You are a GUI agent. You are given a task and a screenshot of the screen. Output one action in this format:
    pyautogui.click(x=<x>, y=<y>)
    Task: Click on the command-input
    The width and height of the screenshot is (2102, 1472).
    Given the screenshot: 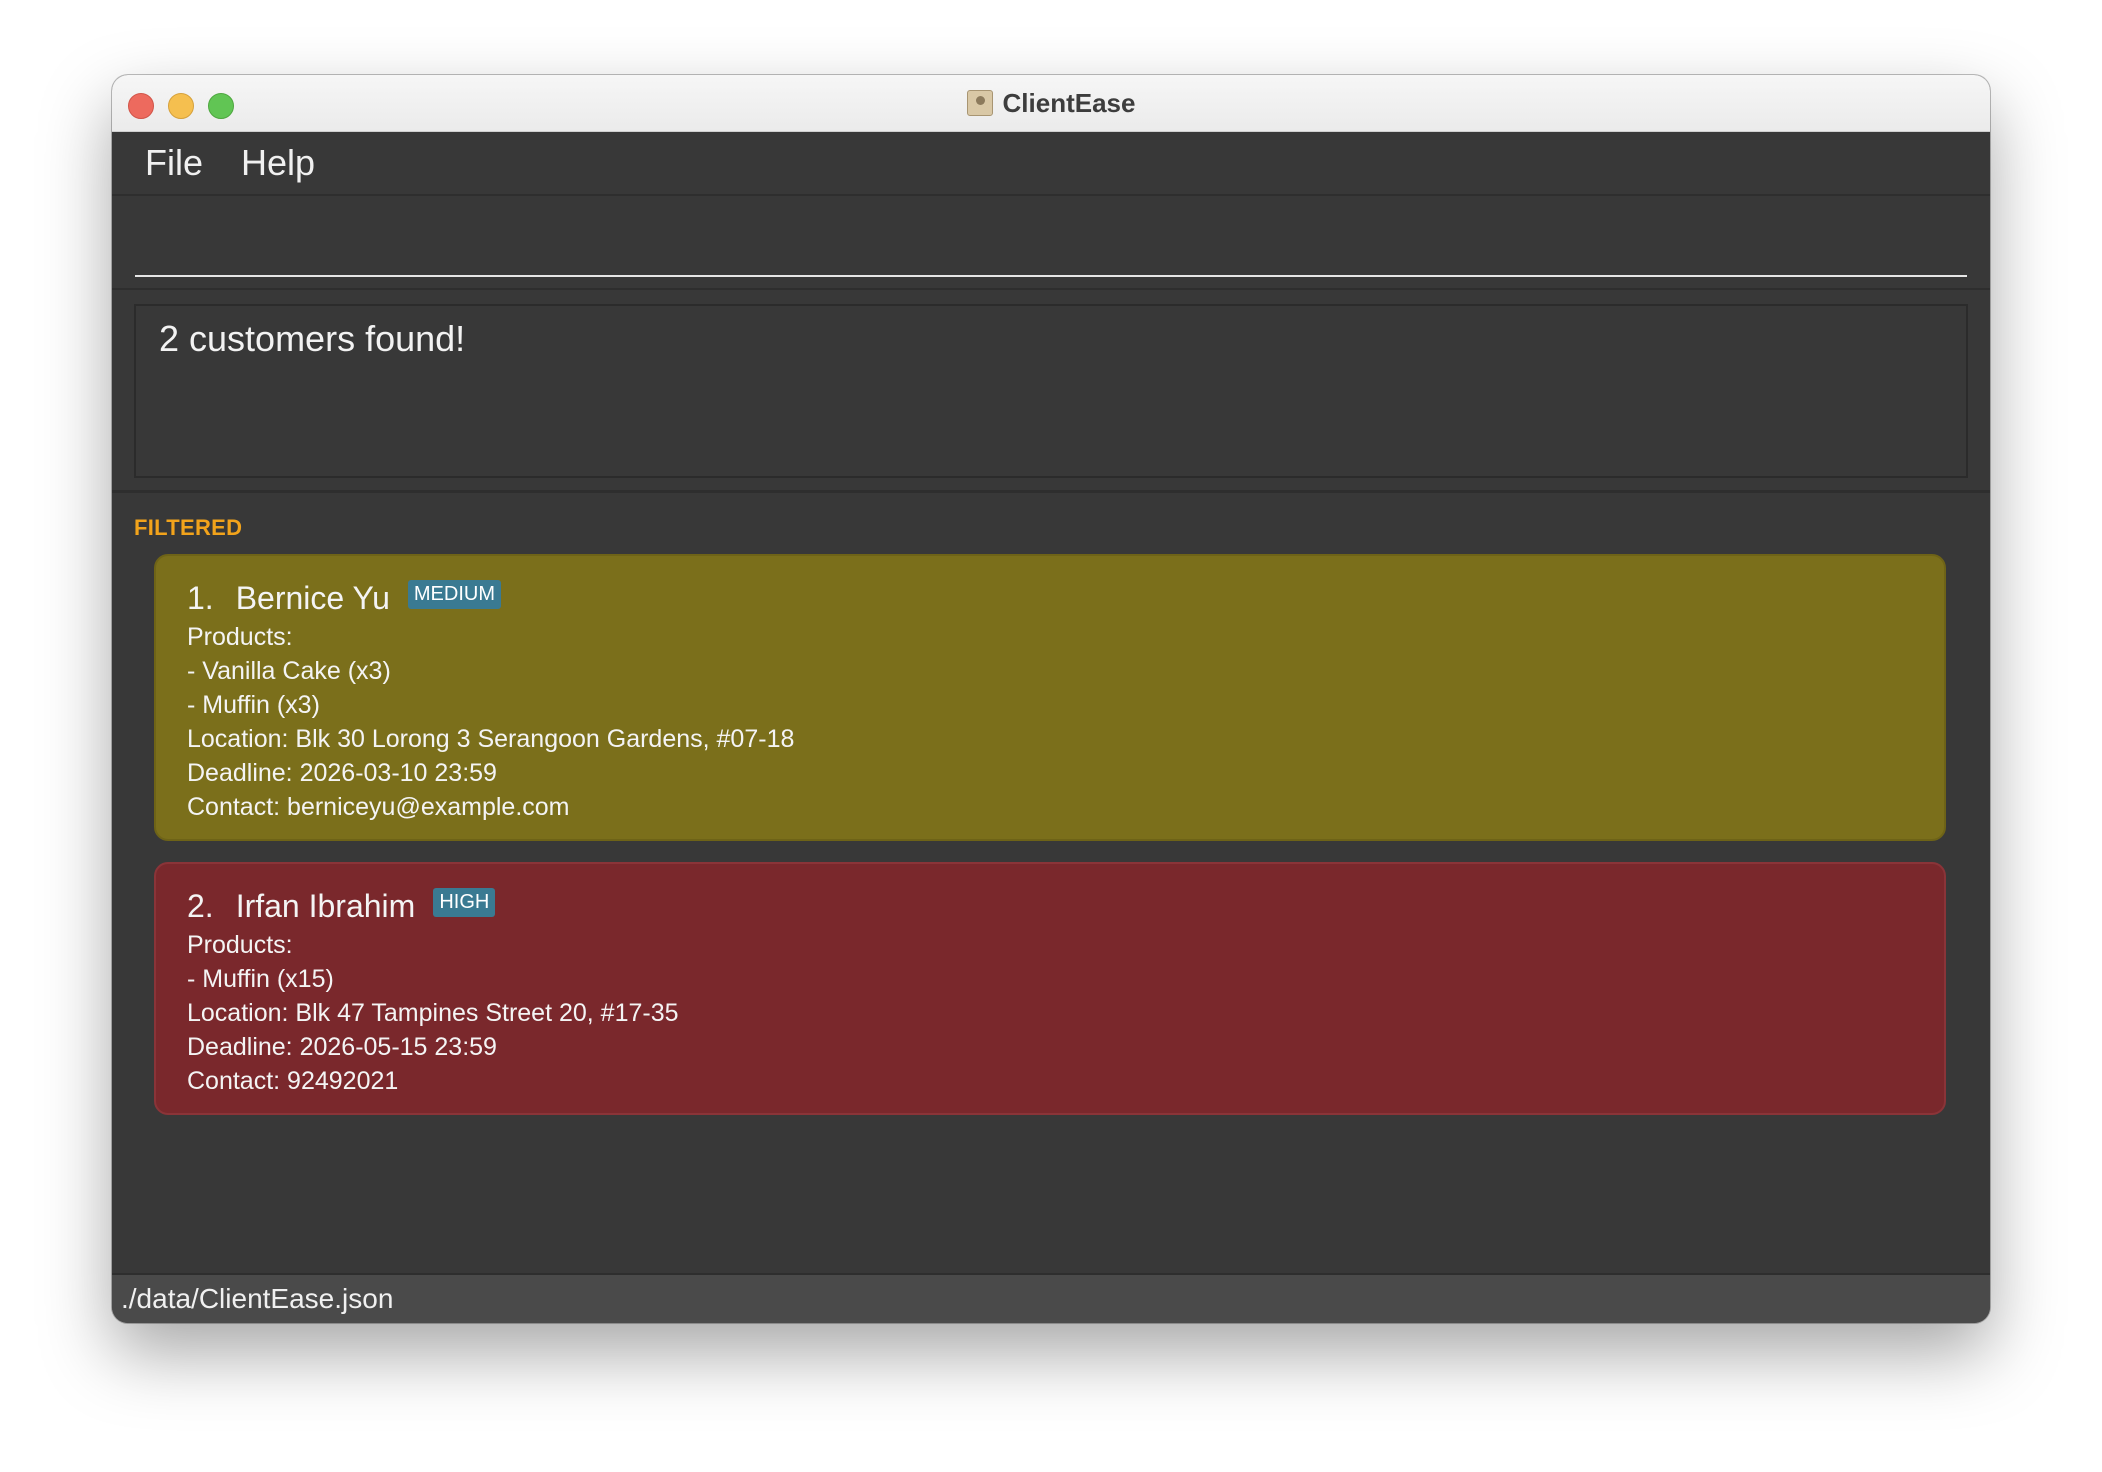 What is the action you would take?
    pyautogui.click(x=1051, y=237)
    